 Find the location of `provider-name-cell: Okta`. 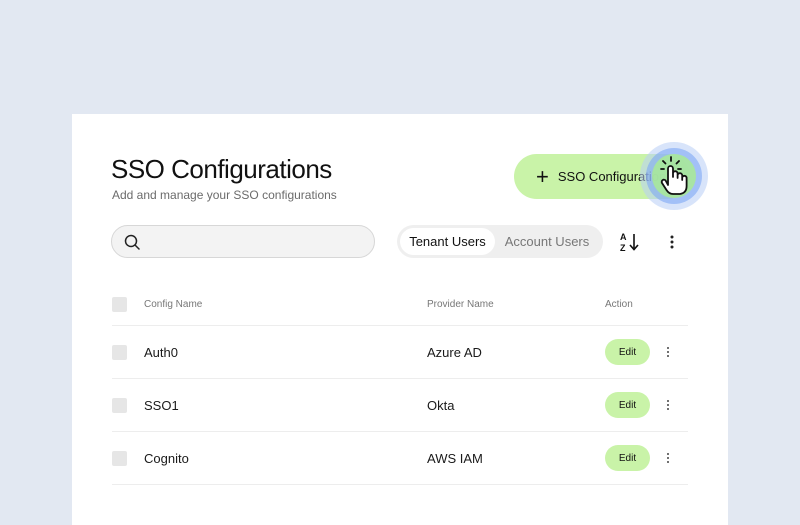

provider-name-cell: Okta is located at coordinates (441, 405).